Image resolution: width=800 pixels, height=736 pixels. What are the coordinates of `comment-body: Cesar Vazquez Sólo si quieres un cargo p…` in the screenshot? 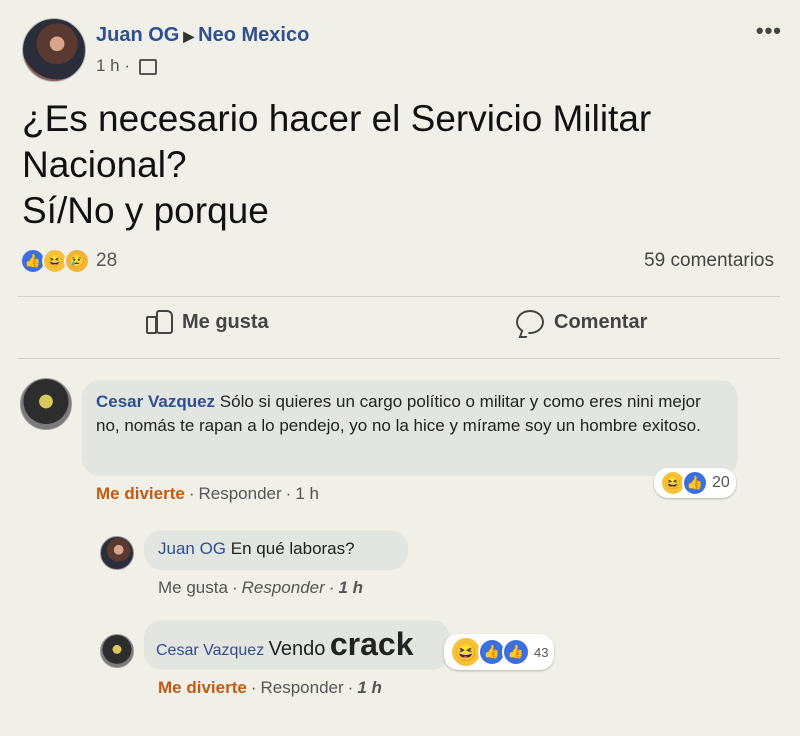 It's located at (411, 414).